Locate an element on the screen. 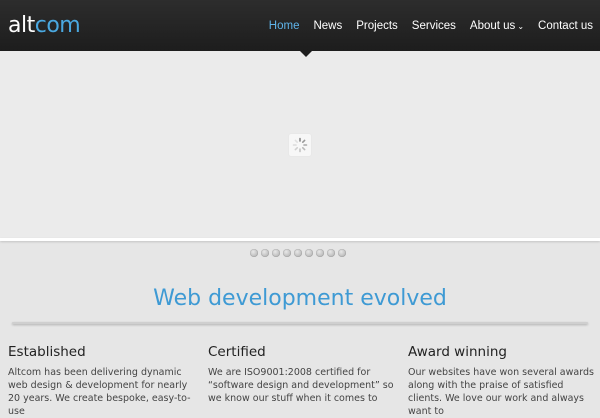  page-headline: Web development evolved is located at coordinates (300, 298).